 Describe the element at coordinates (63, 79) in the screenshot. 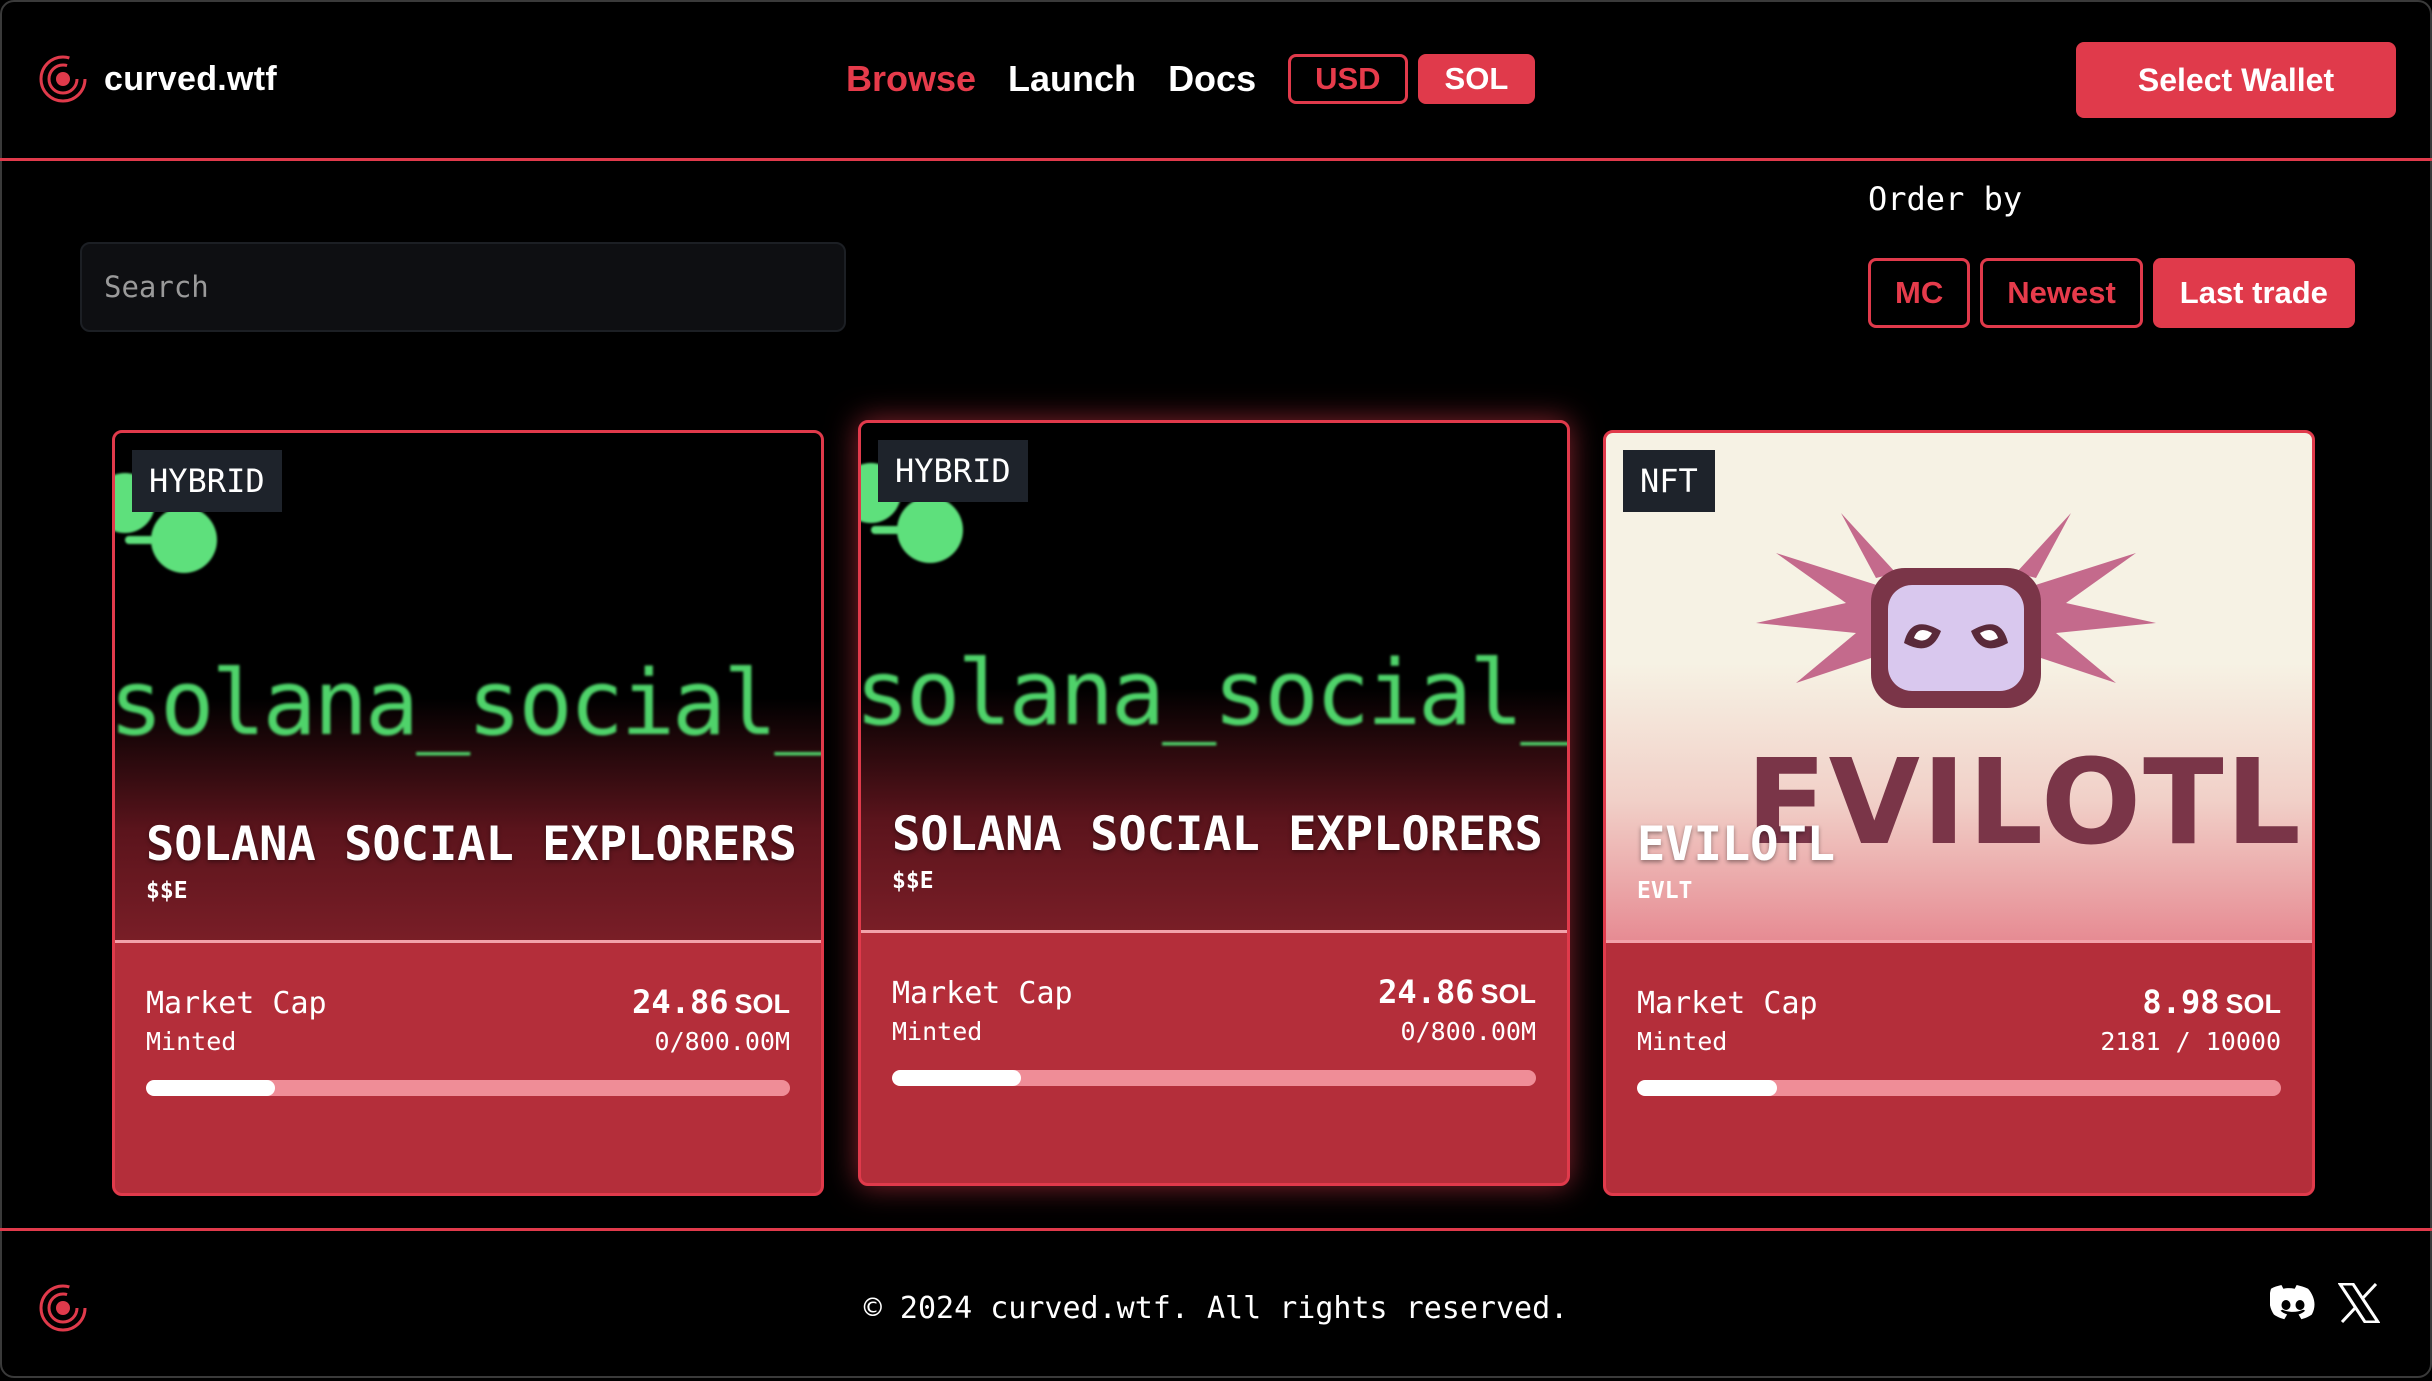

I see `curved-logo-icon` at that location.